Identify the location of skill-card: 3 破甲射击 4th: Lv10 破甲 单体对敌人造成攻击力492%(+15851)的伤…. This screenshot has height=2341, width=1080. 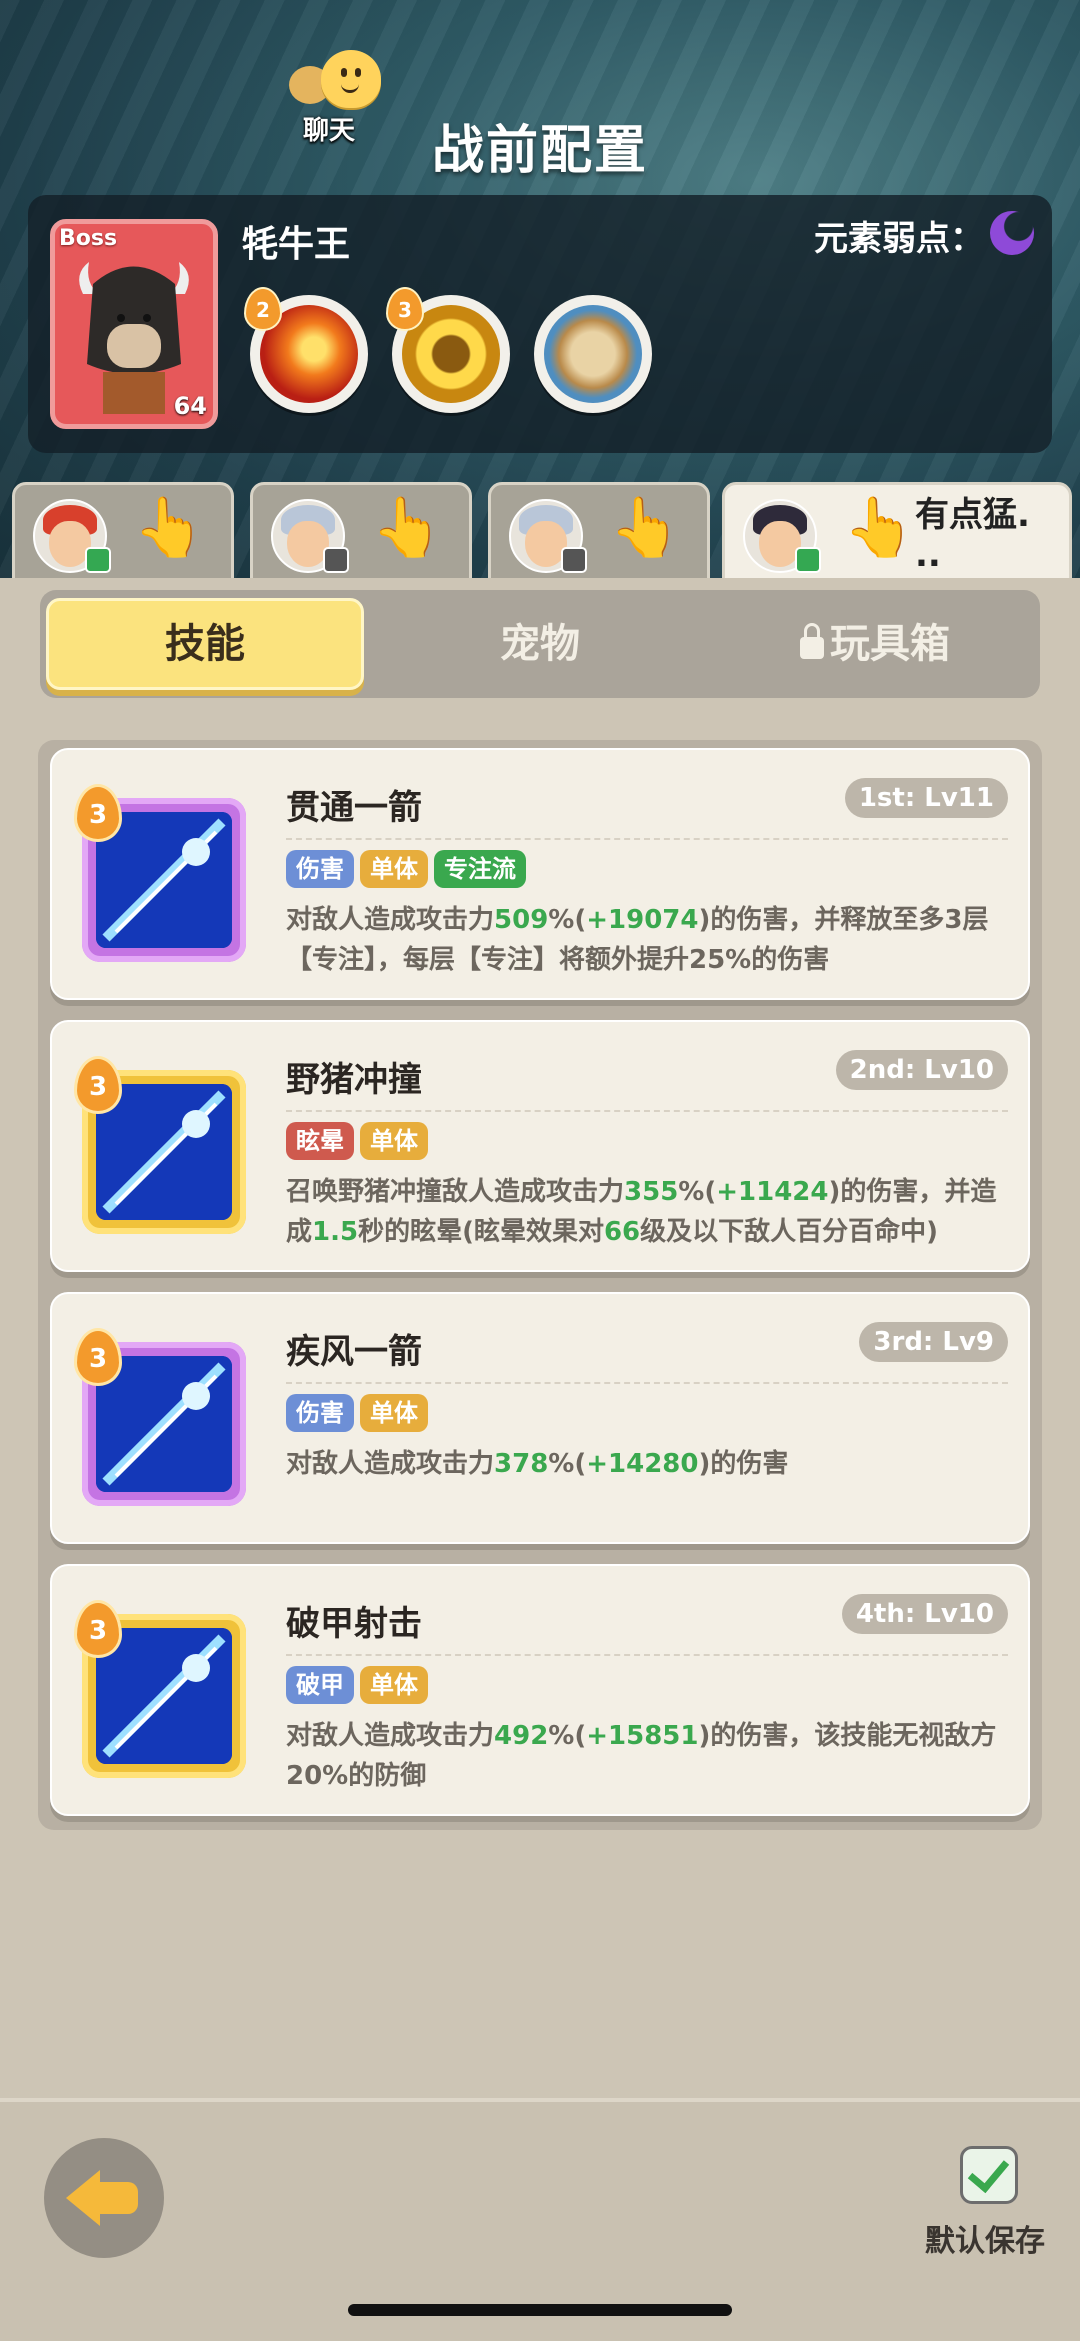
(540, 1690).